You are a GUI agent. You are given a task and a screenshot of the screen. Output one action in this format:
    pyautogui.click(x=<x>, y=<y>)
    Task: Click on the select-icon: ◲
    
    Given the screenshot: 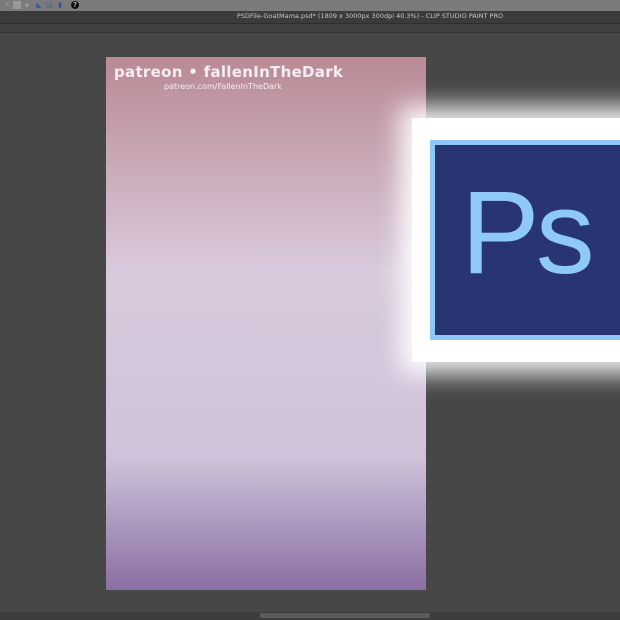 What is the action you would take?
    pyautogui.click(x=49, y=5)
    